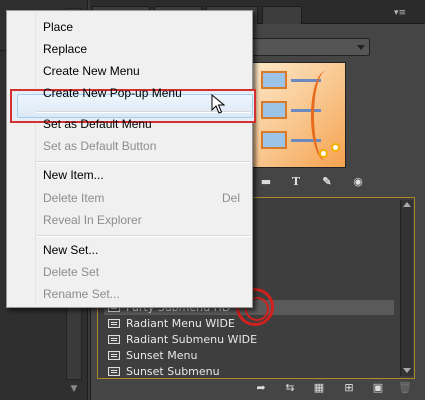  Describe the element at coordinates (319, 388) in the screenshot. I see `grid-icon: ▦` at that location.